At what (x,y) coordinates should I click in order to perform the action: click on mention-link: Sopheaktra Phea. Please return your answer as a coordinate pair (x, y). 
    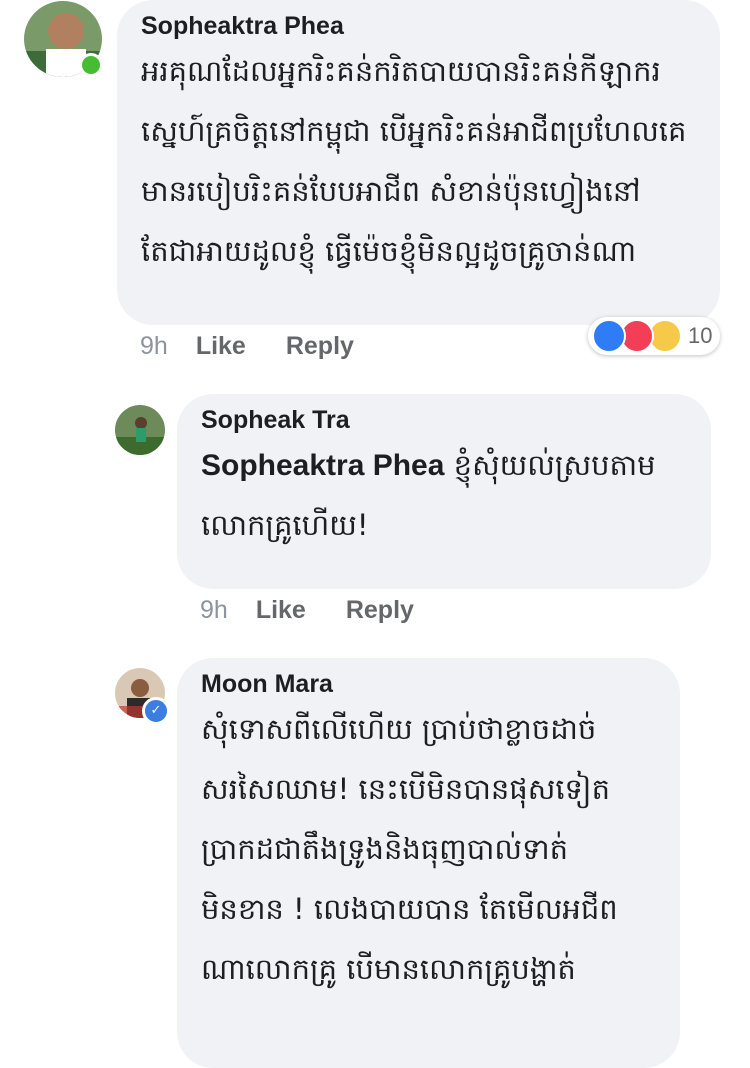
    Looking at the image, I should click on (322, 465).